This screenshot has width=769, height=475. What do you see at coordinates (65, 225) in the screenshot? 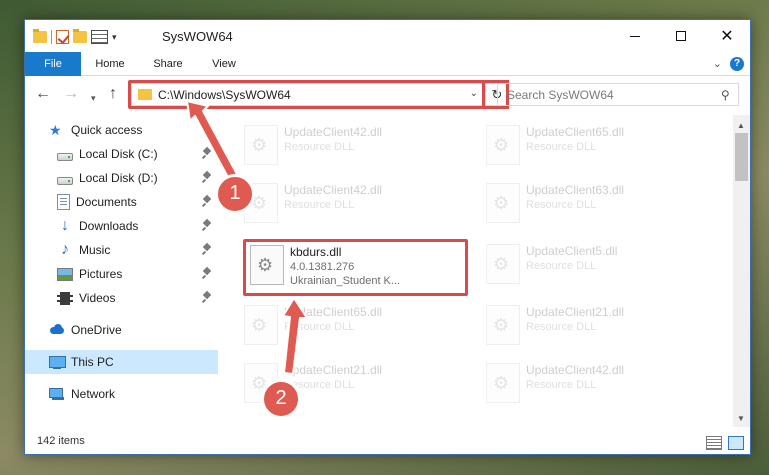
I see `downloads-icon: ↓` at bounding box center [65, 225].